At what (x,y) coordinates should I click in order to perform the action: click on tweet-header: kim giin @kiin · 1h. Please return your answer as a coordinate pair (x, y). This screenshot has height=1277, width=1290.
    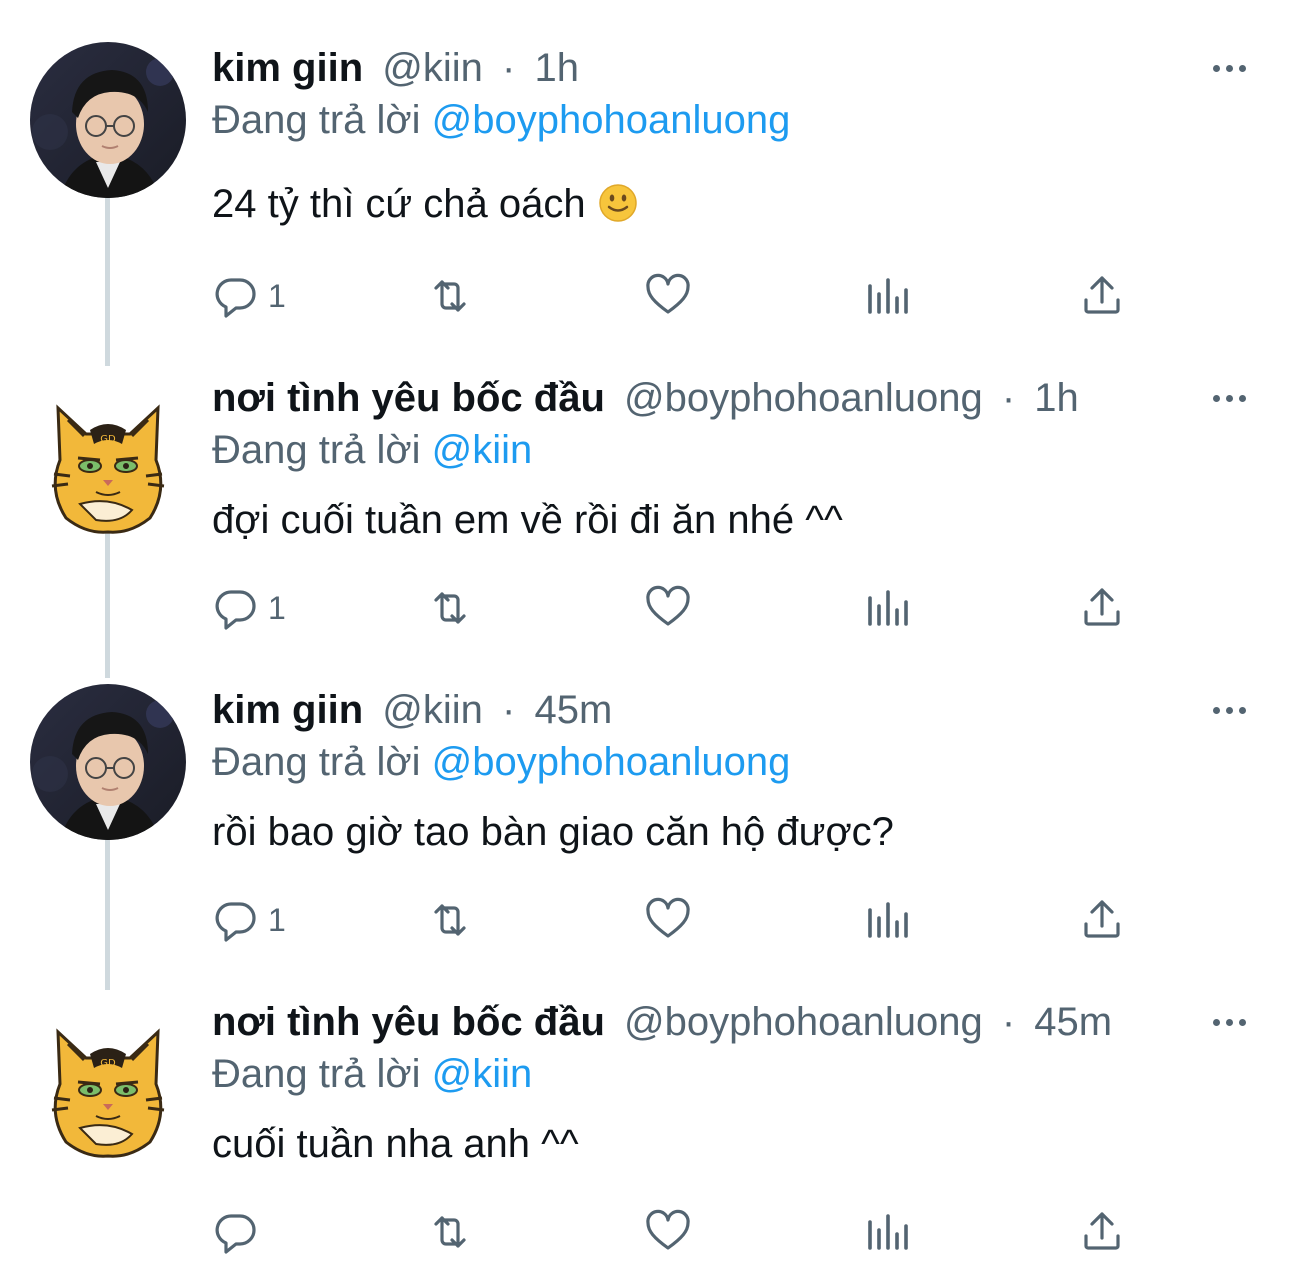
    Looking at the image, I should click on (395, 68).